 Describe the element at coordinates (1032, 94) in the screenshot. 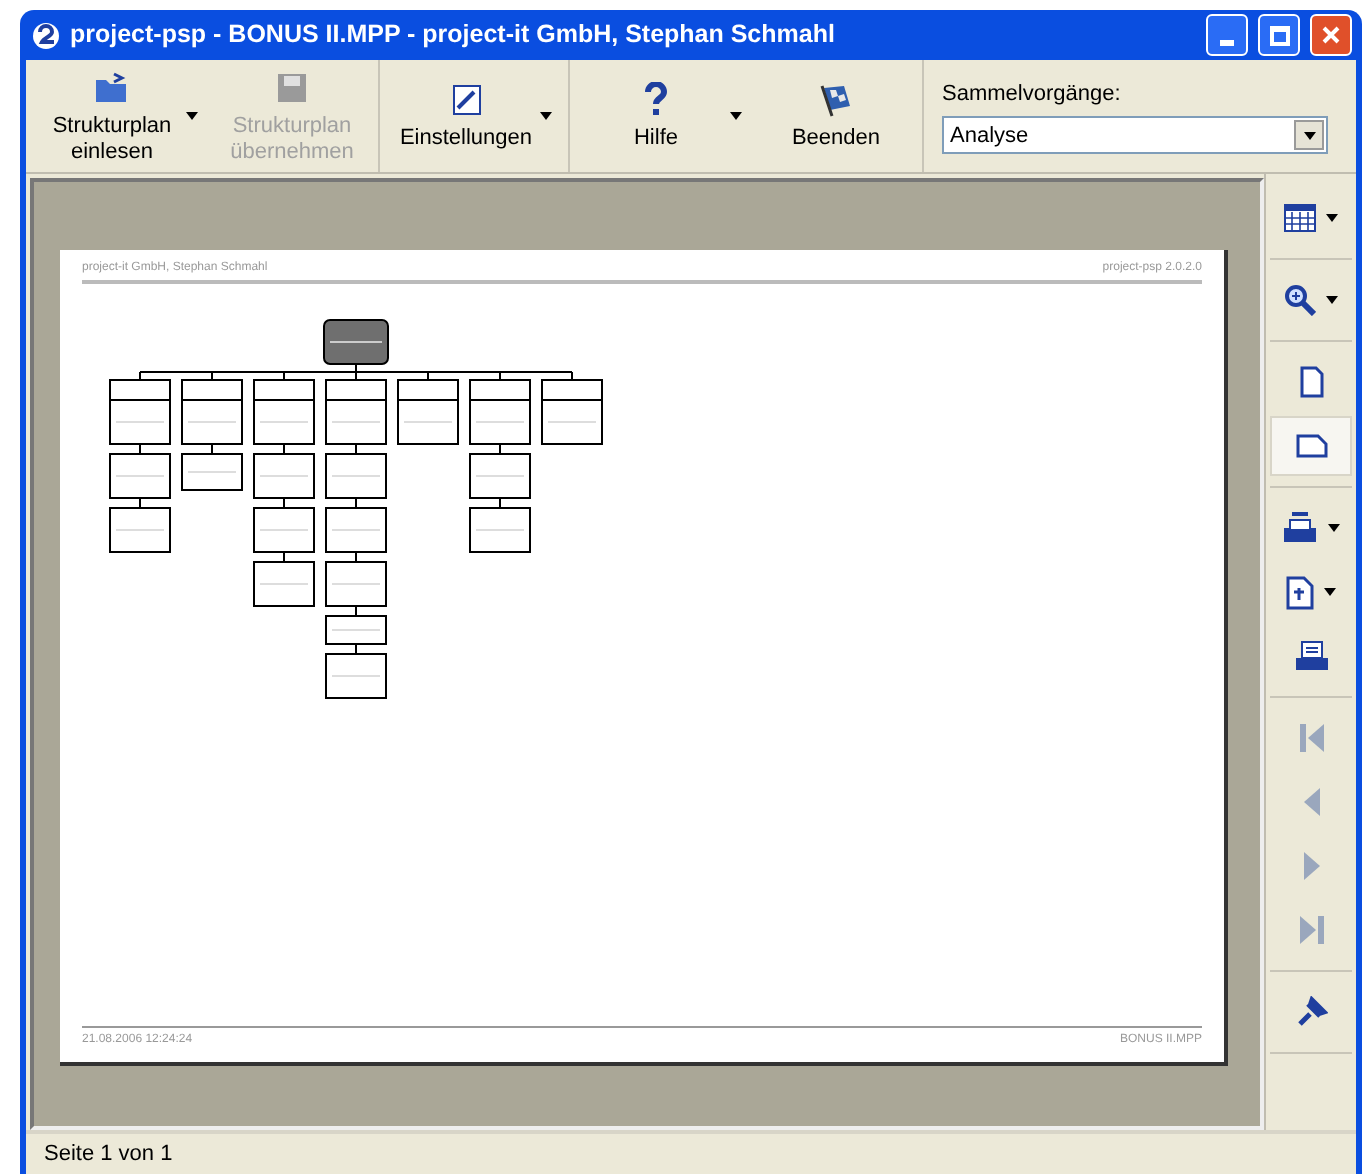

I see `collective-tasks-label: Sammelvorgänge:` at that location.